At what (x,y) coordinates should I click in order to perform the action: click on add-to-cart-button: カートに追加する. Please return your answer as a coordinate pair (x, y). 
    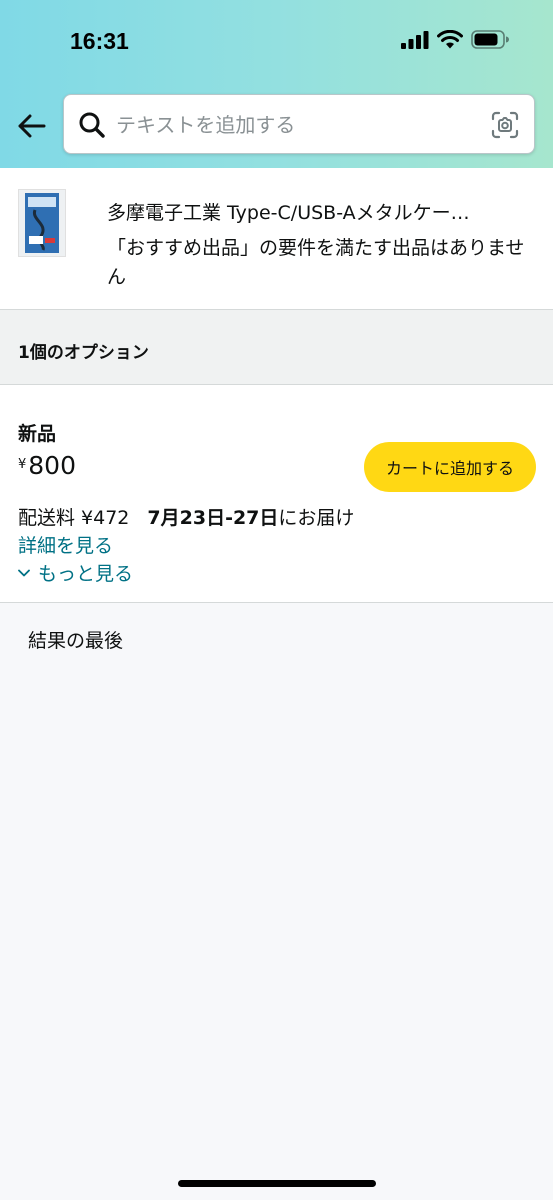
    Looking at the image, I should click on (450, 467).